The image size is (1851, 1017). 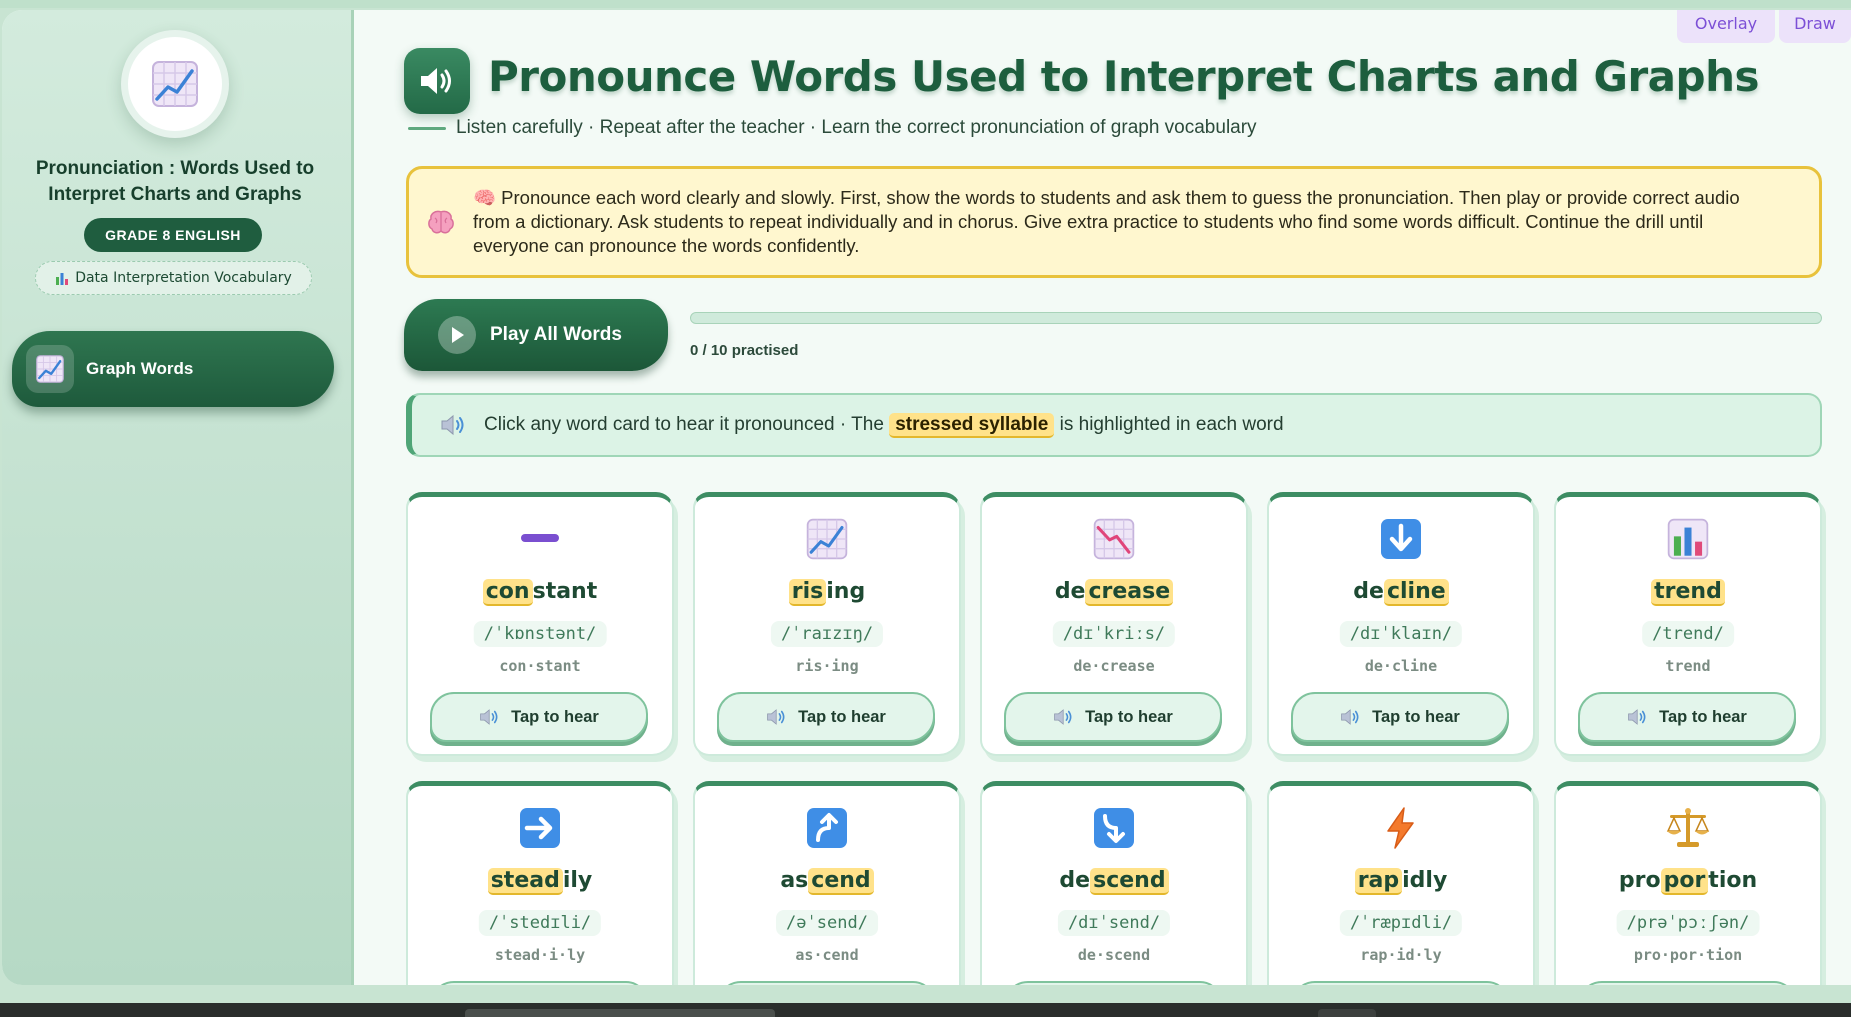 I want to click on stressed-syllable: cend, so click(x=841, y=881).